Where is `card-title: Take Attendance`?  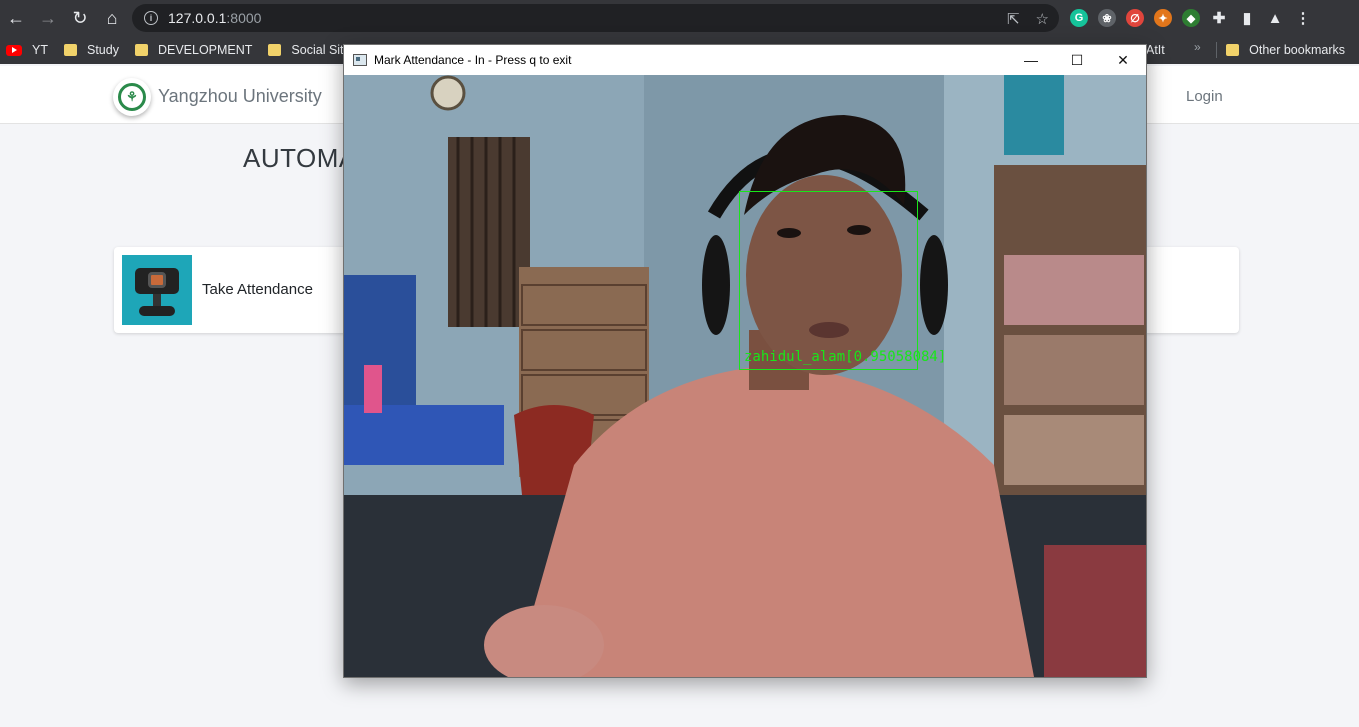
card-title: Take Attendance is located at coordinates (257, 289).